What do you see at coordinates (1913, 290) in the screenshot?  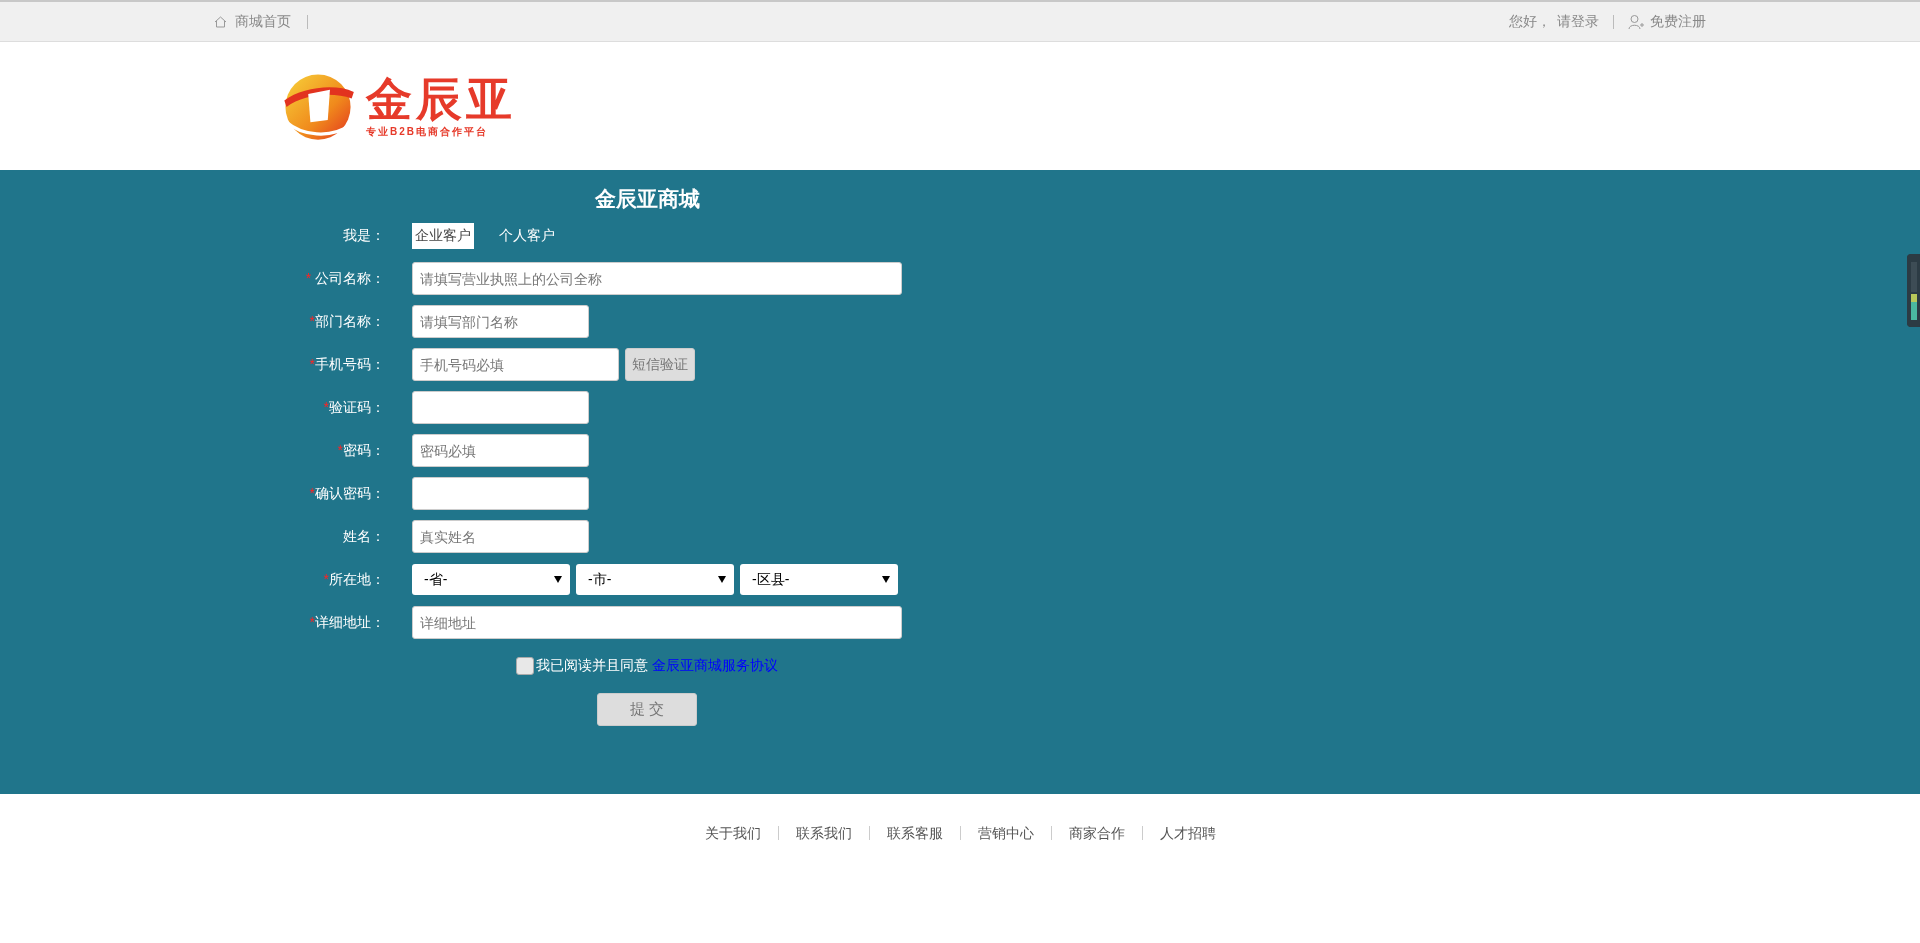 I see `level-meter-icon` at bounding box center [1913, 290].